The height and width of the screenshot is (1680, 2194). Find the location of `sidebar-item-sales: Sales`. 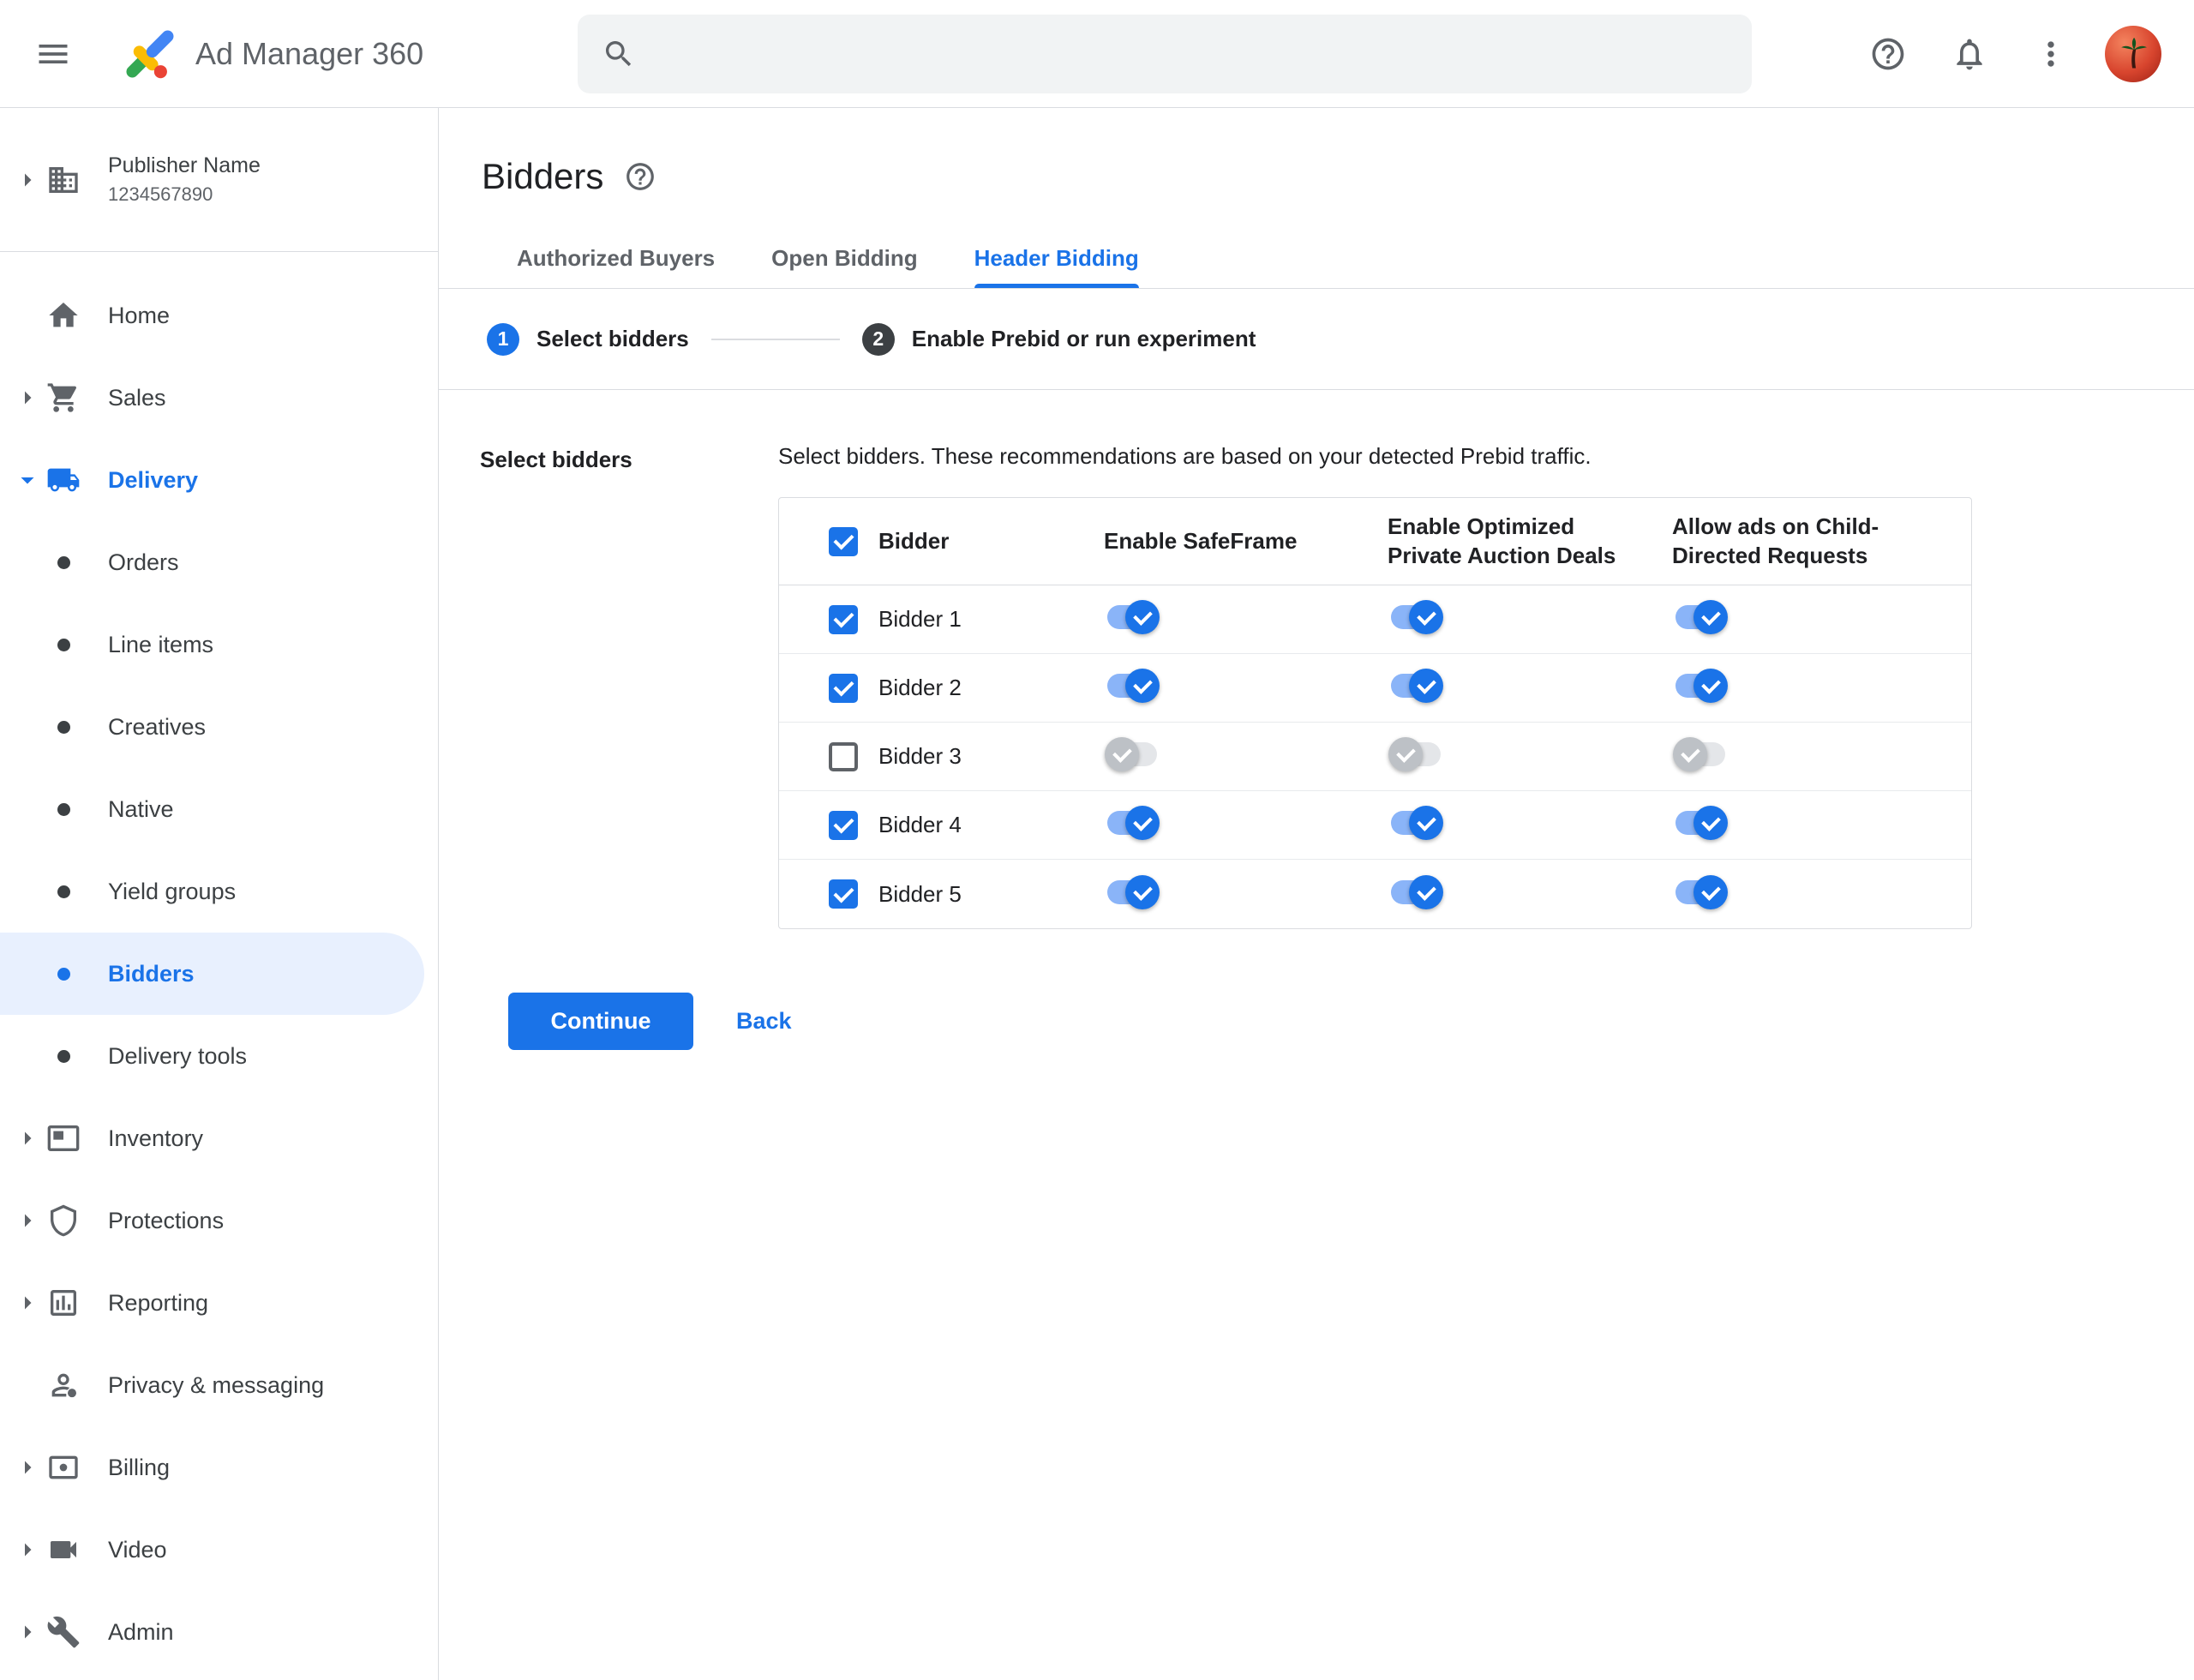

sidebar-item-sales: Sales is located at coordinates (219, 398).